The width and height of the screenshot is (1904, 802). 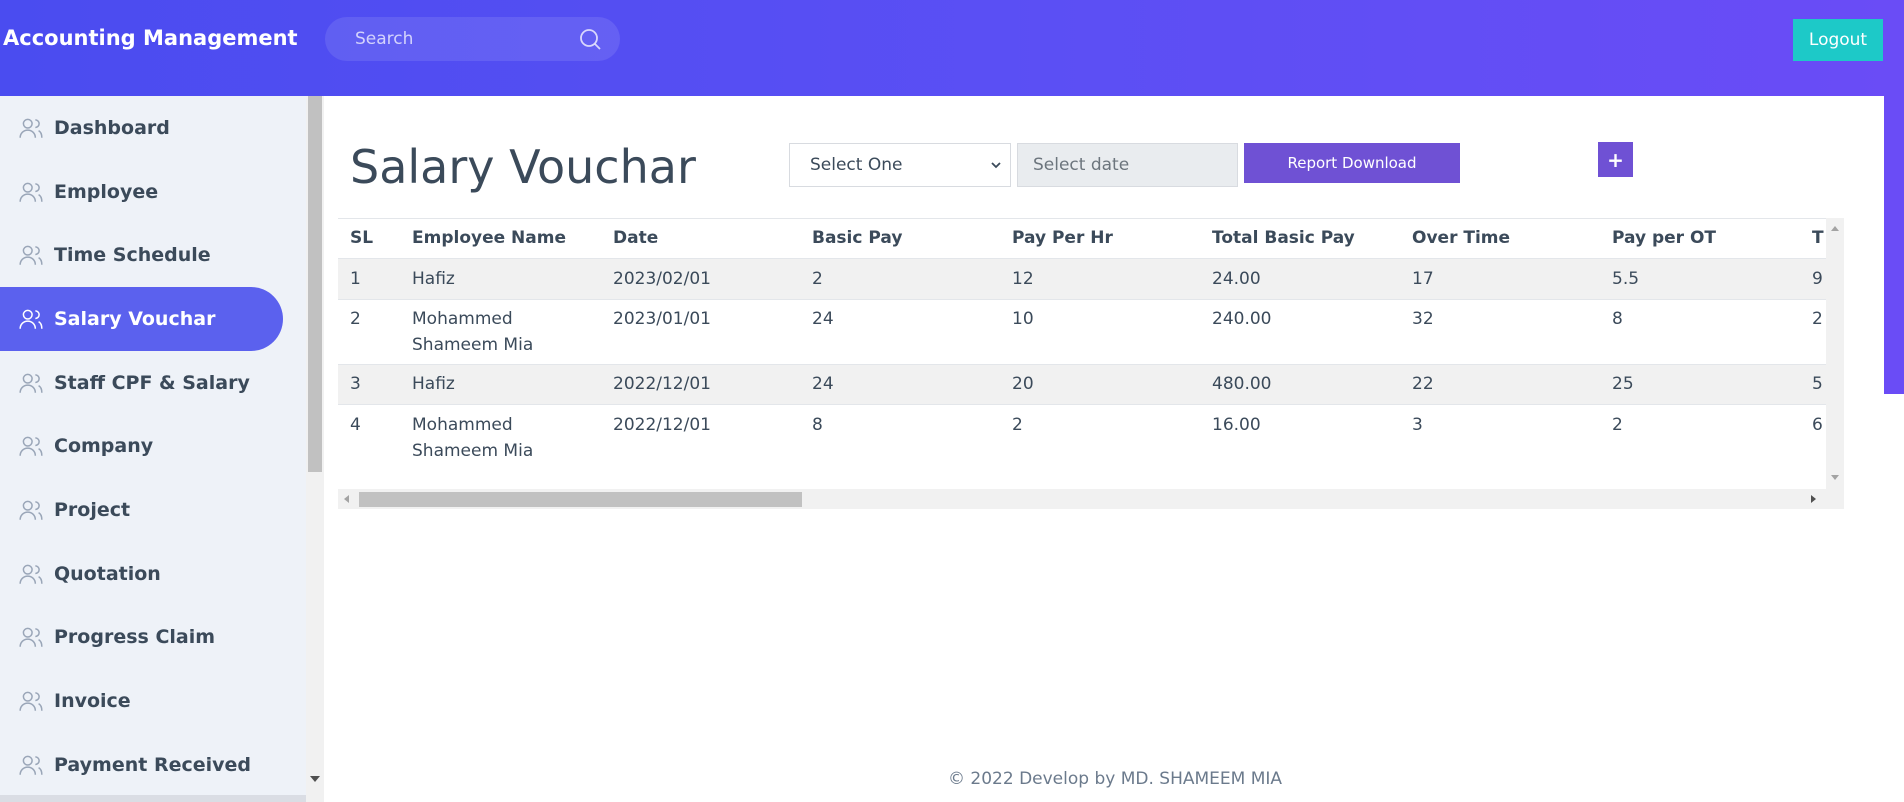 I want to click on sidebar-item-invoice: Invoice, so click(x=141, y=701).